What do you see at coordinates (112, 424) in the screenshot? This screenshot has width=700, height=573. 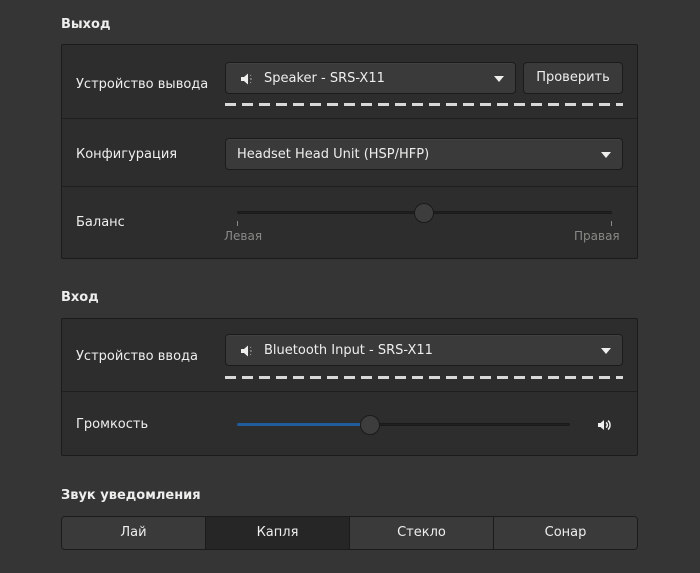 I see `volume-label: Громкость` at bounding box center [112, 424].